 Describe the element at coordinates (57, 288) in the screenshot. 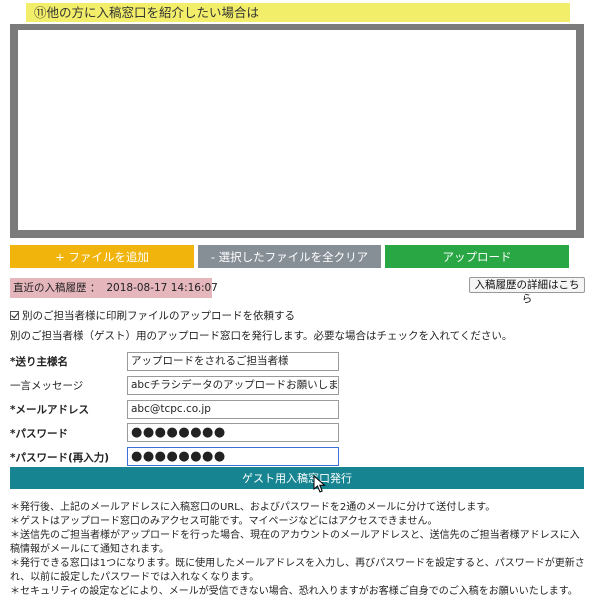

I see `recent-upload-label: 直近の入稿履歴 ：` at that location.